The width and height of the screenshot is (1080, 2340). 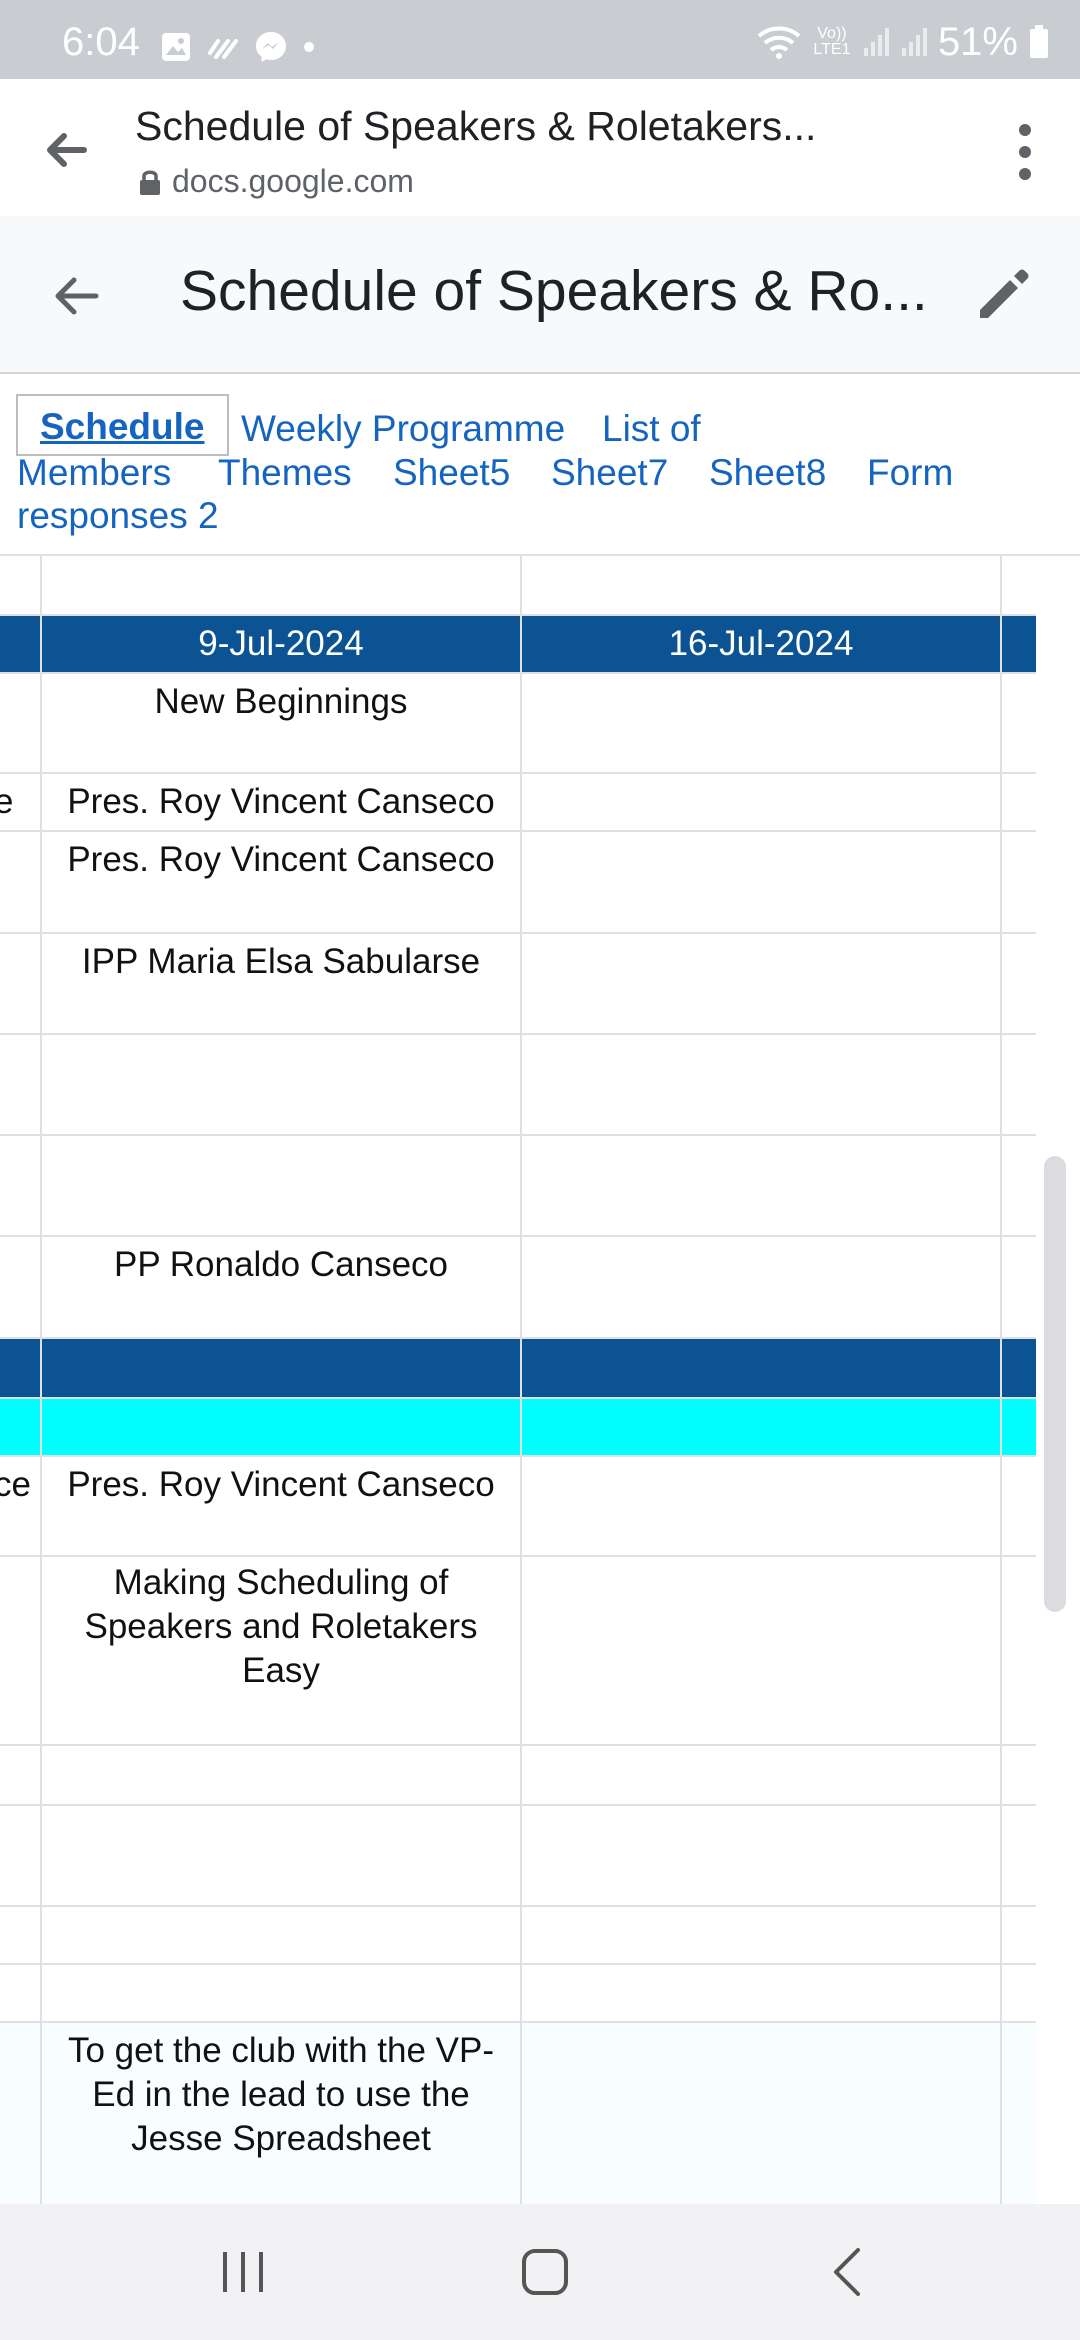 What do you see at coordinates (271, 47) in the screenshot?
I see `messenger-icon` at bounding box center [271, 47].